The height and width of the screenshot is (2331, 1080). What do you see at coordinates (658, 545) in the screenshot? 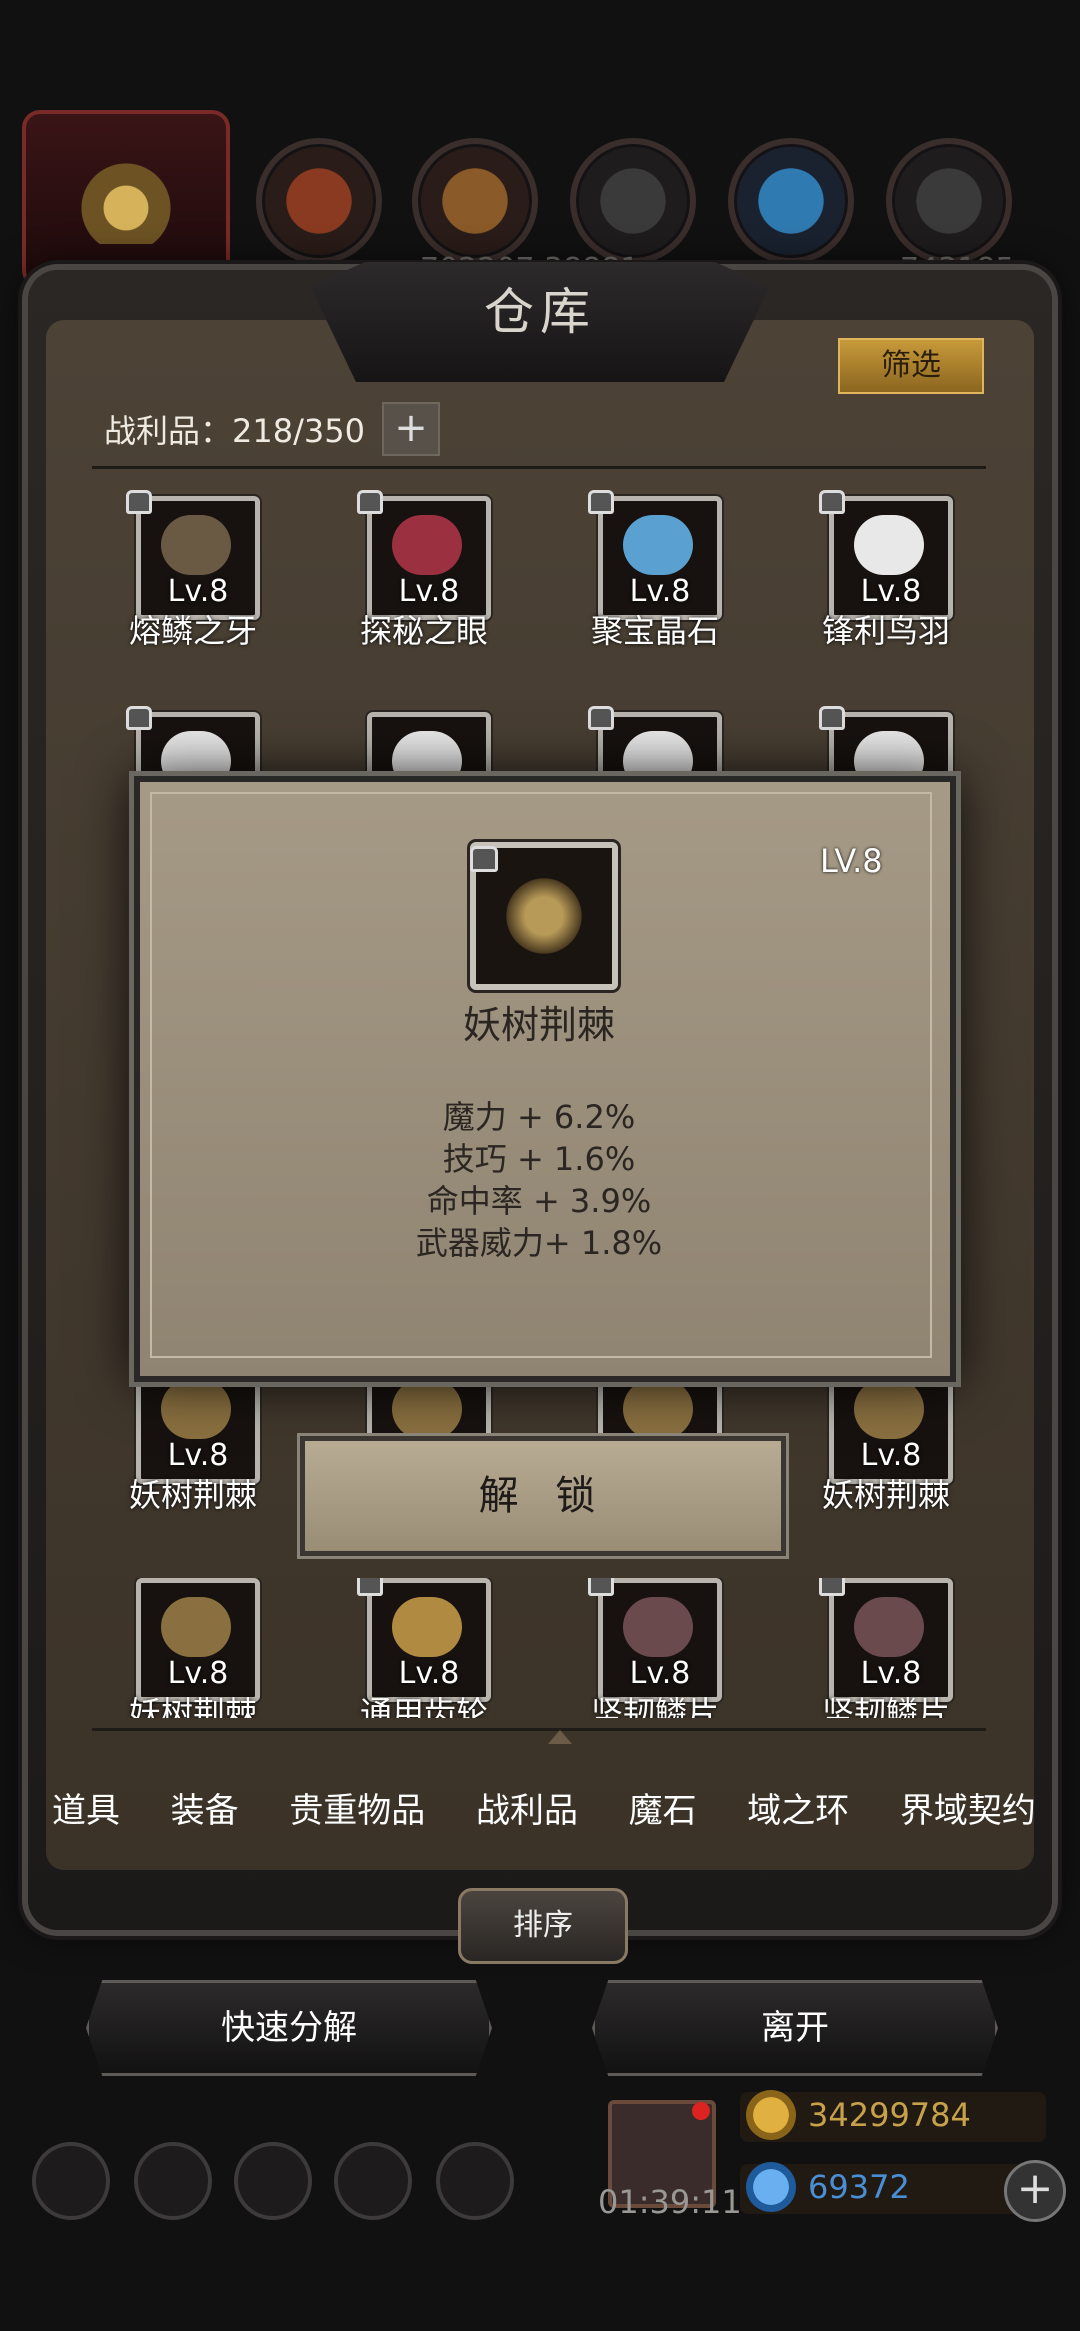
I see `crystal-icon` at bounding box center [658, 545].